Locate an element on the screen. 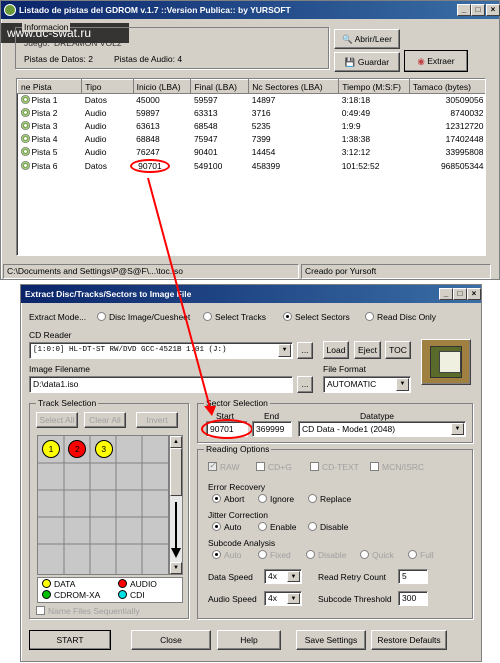 The height and width of the screenshot is (663, 500). sector-selection-label: Sector Selection is located at coordinates (237, 403).